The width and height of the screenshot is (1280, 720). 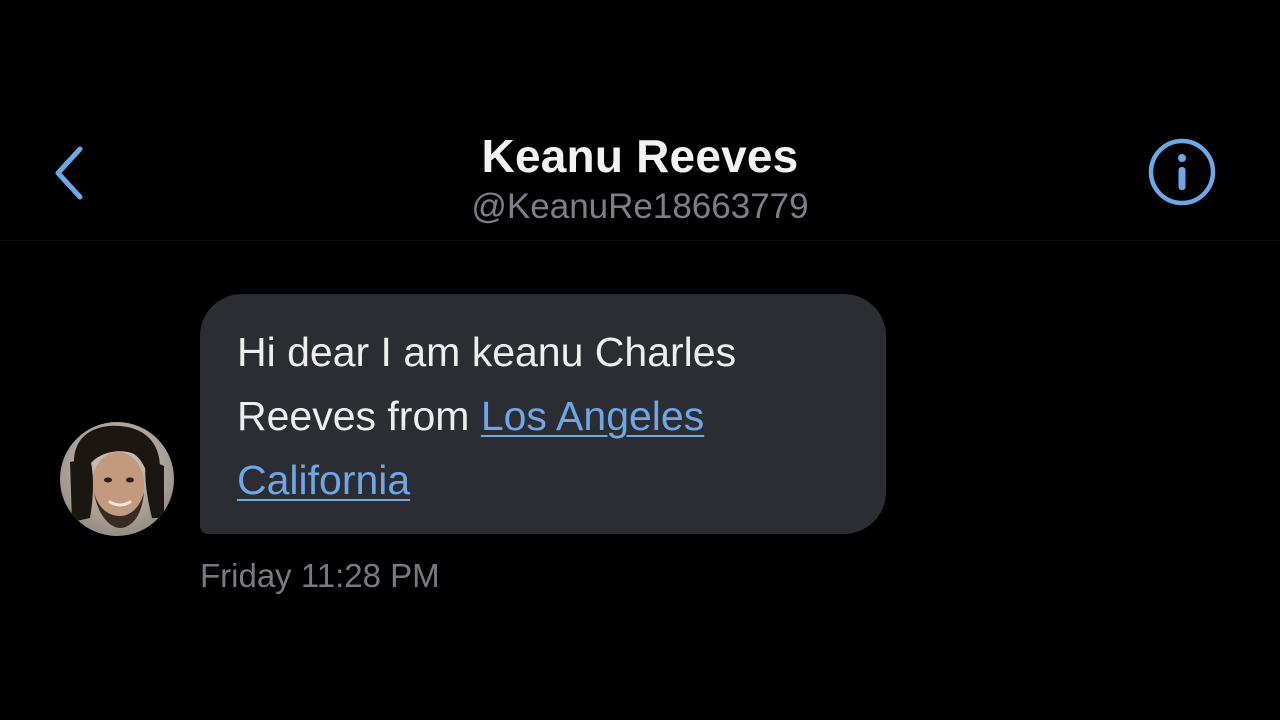 I want to click on message-link-california: California, so click(x=323, y=480).